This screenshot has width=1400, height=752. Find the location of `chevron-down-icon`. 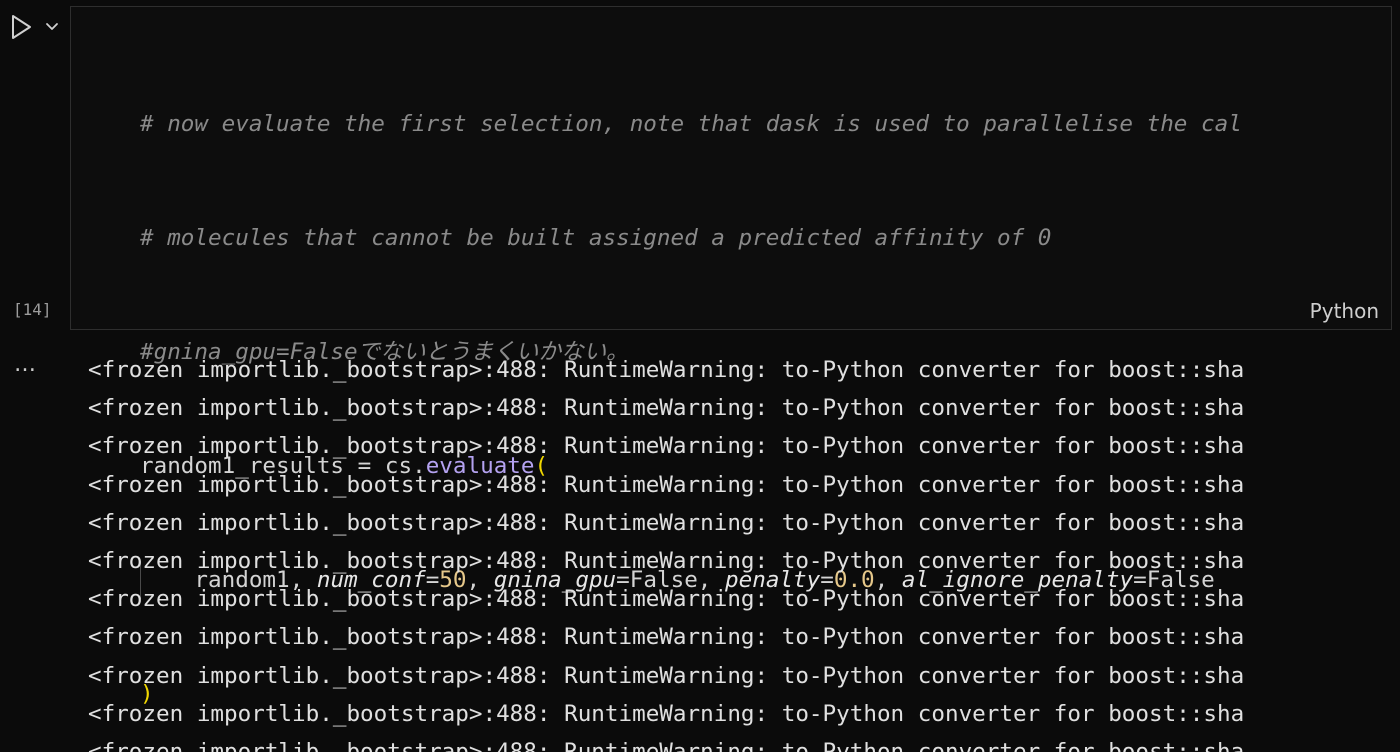

chevron-down-icon is located at coordinates (52, 26).